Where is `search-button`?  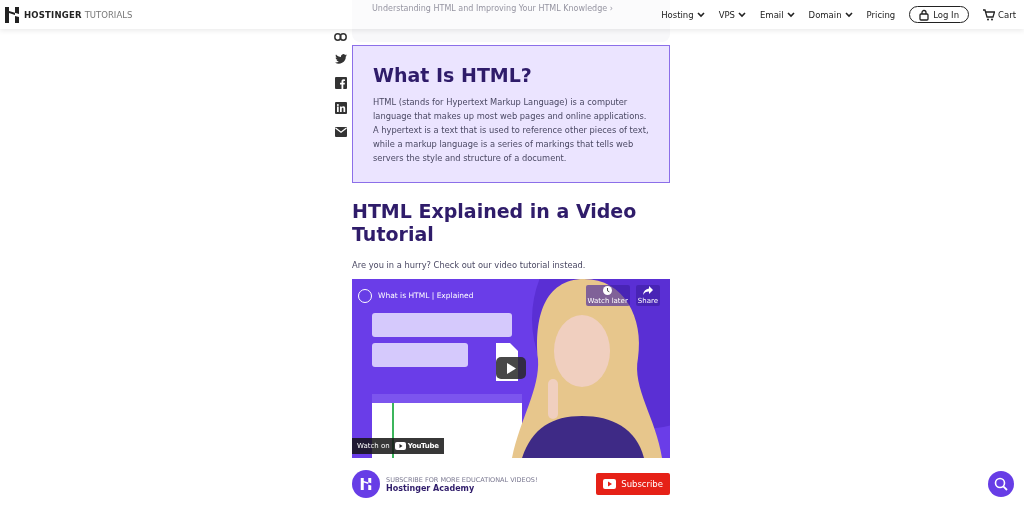
search-button is located at coordinates (1001, 484).